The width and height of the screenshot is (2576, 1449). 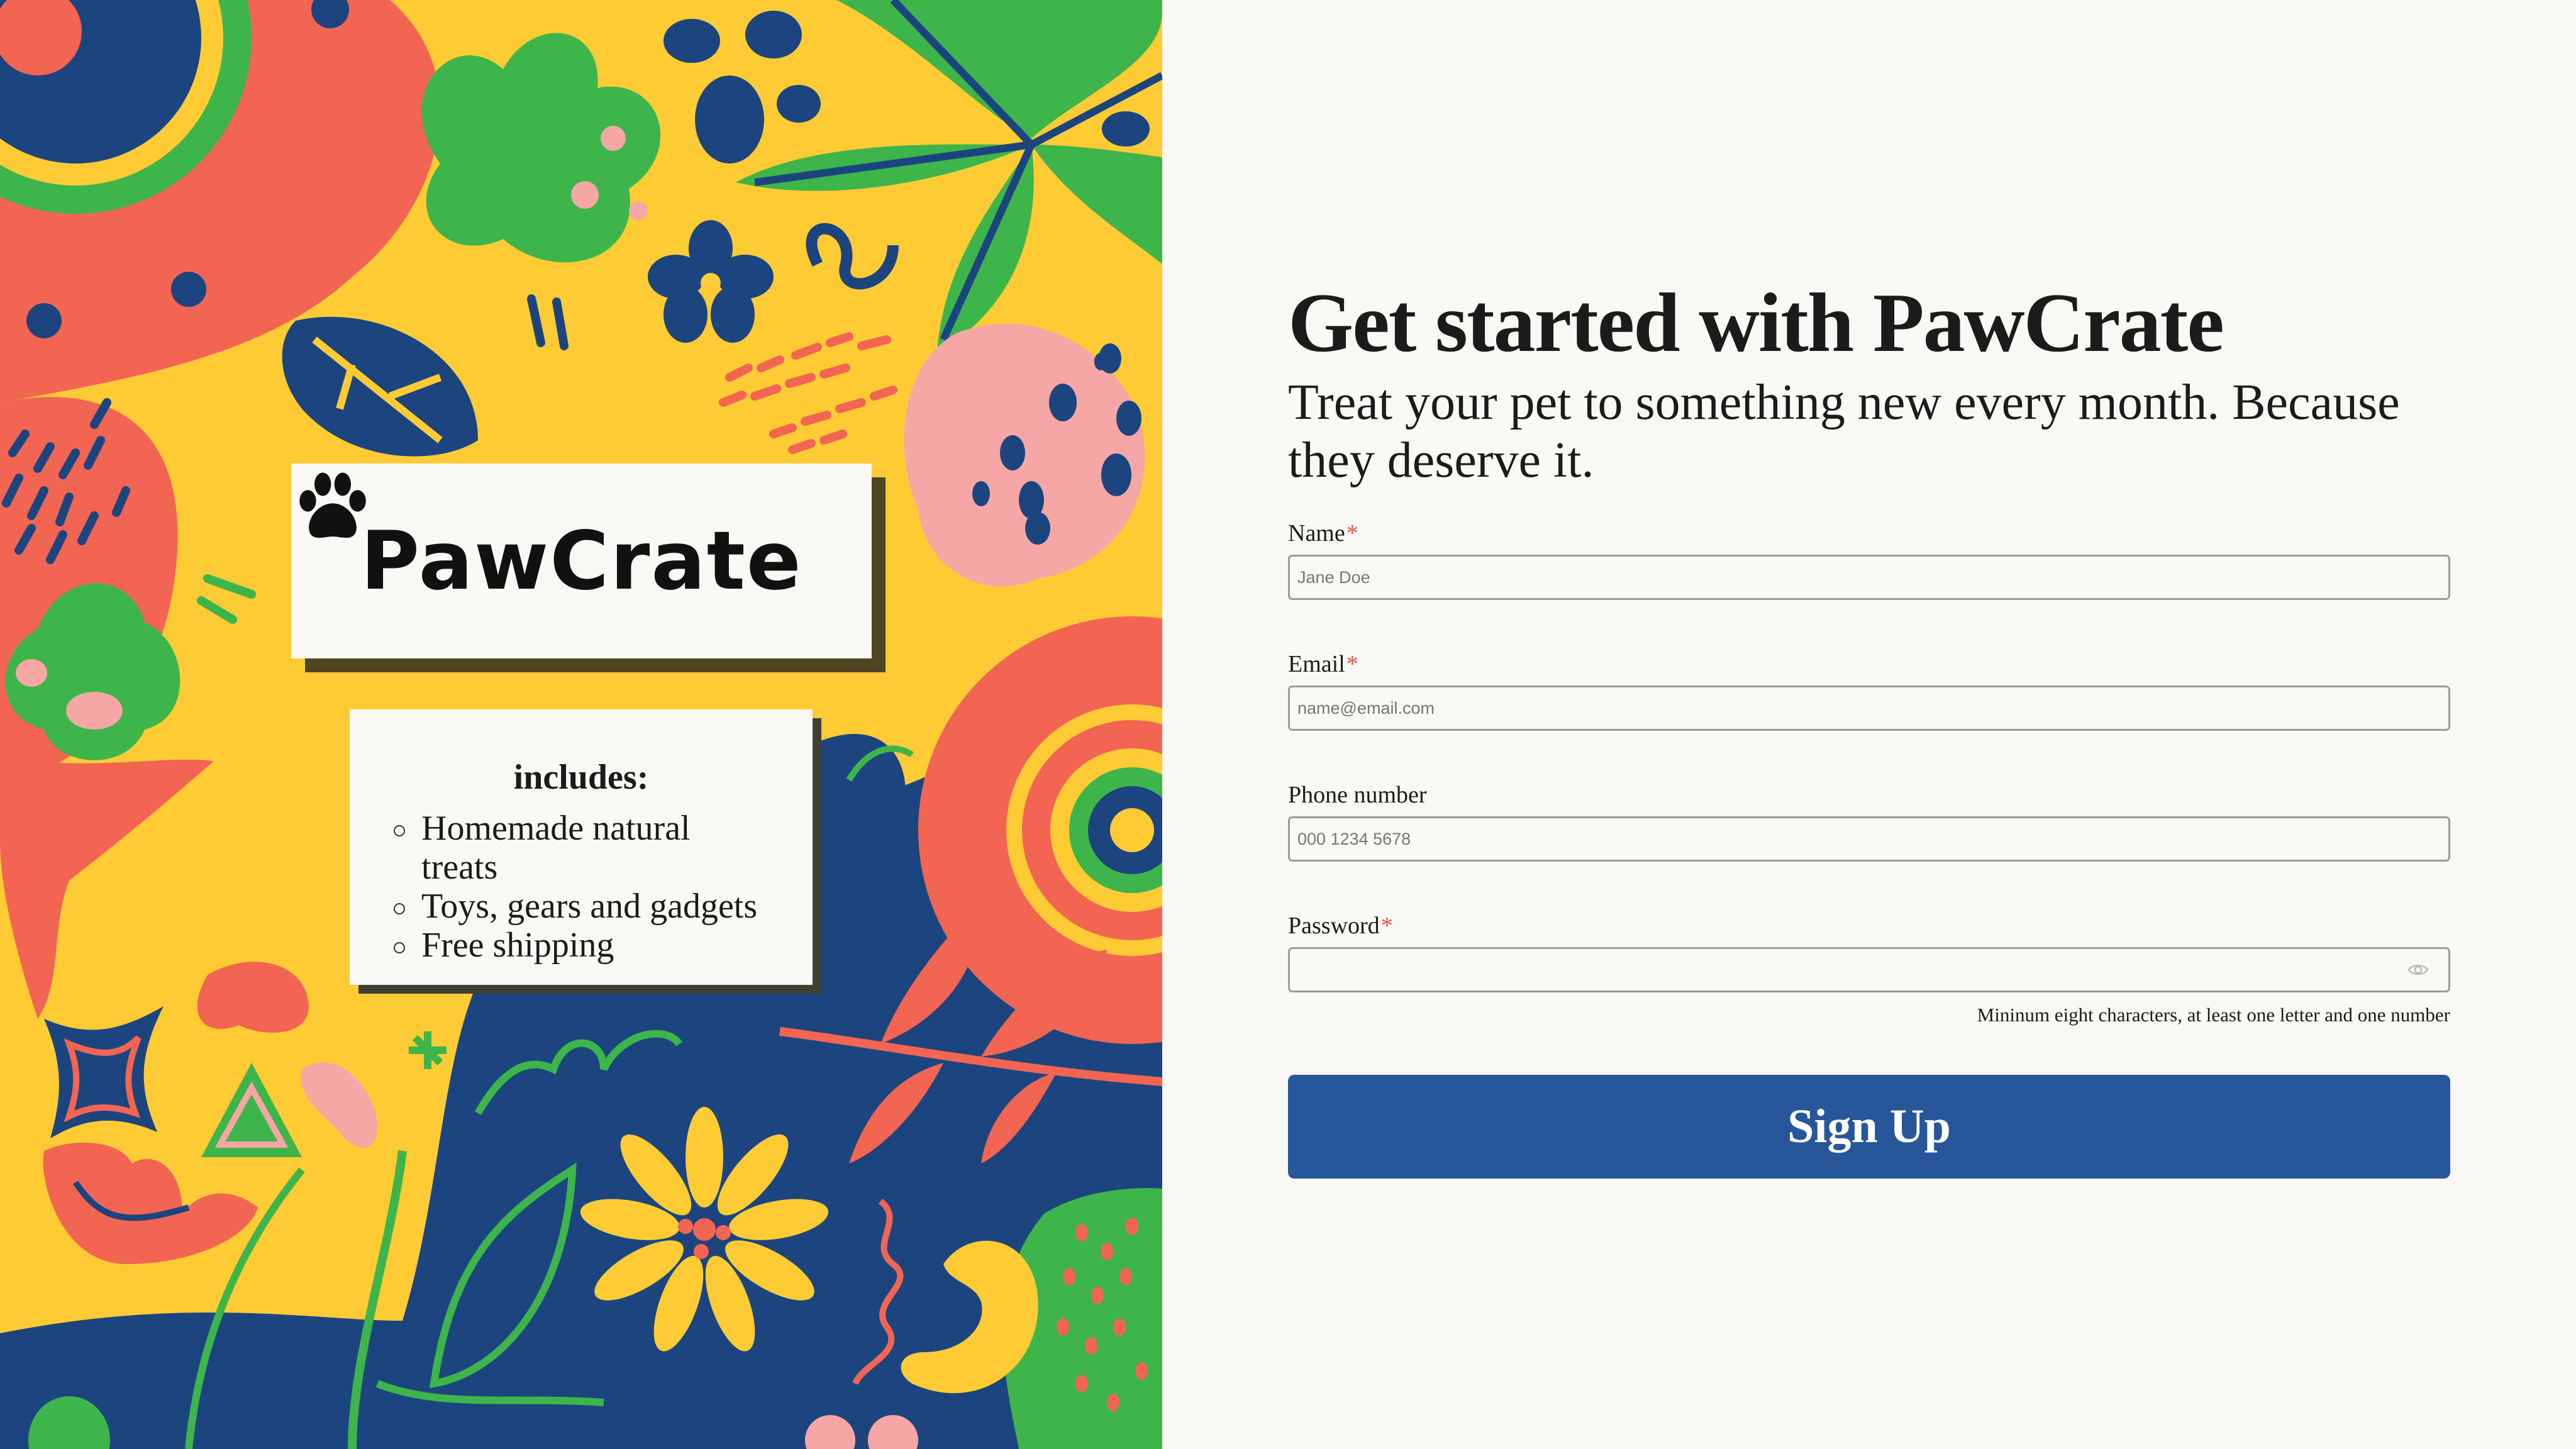 What do you see at coordinates (1869, 708) in the screenshot?
I see `email-input` at bounding box center [1869, 708].